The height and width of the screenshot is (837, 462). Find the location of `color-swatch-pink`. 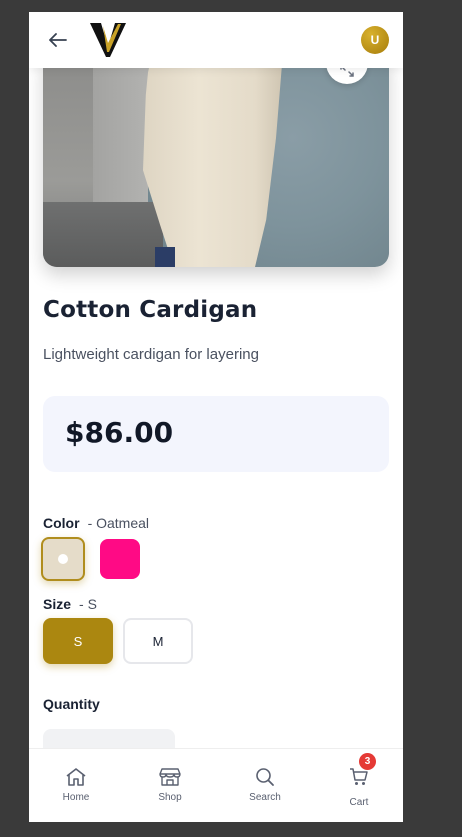

color-swatch-pink is located at coordinates (120, 559).